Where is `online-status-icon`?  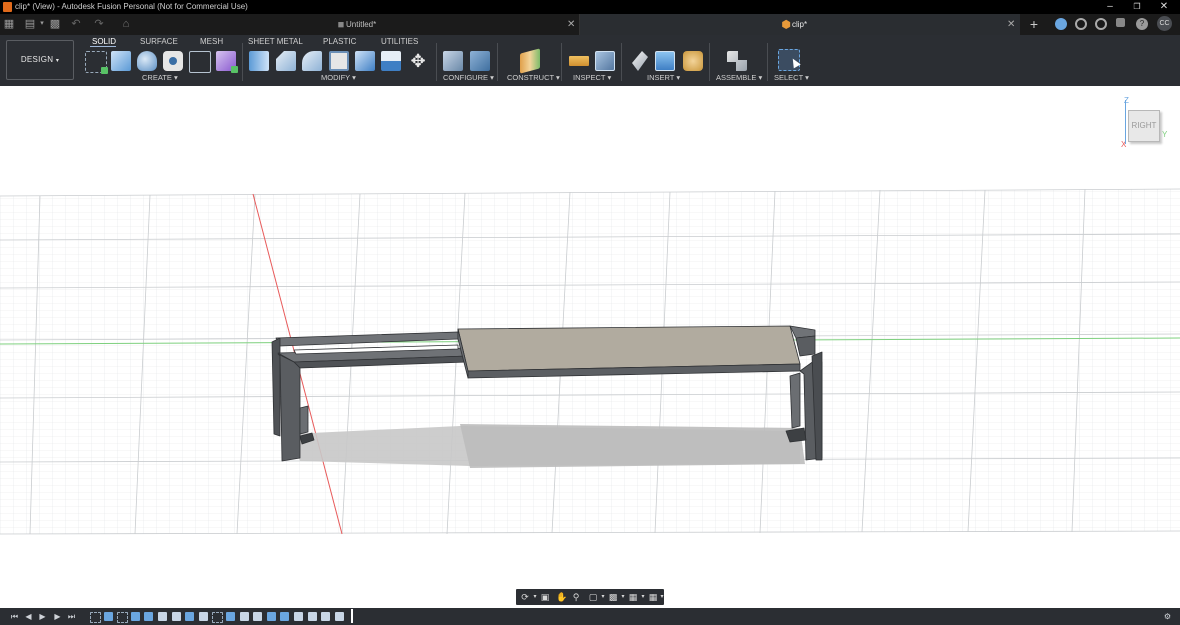
online-status-icon is located at coordinates (1101, 24).